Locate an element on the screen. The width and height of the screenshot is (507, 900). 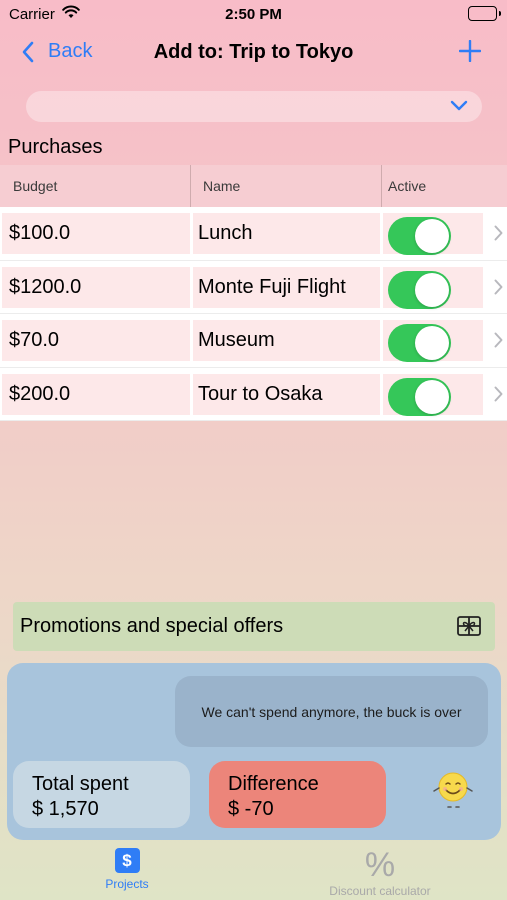
battery-icon is located at coordinates (484, 13).